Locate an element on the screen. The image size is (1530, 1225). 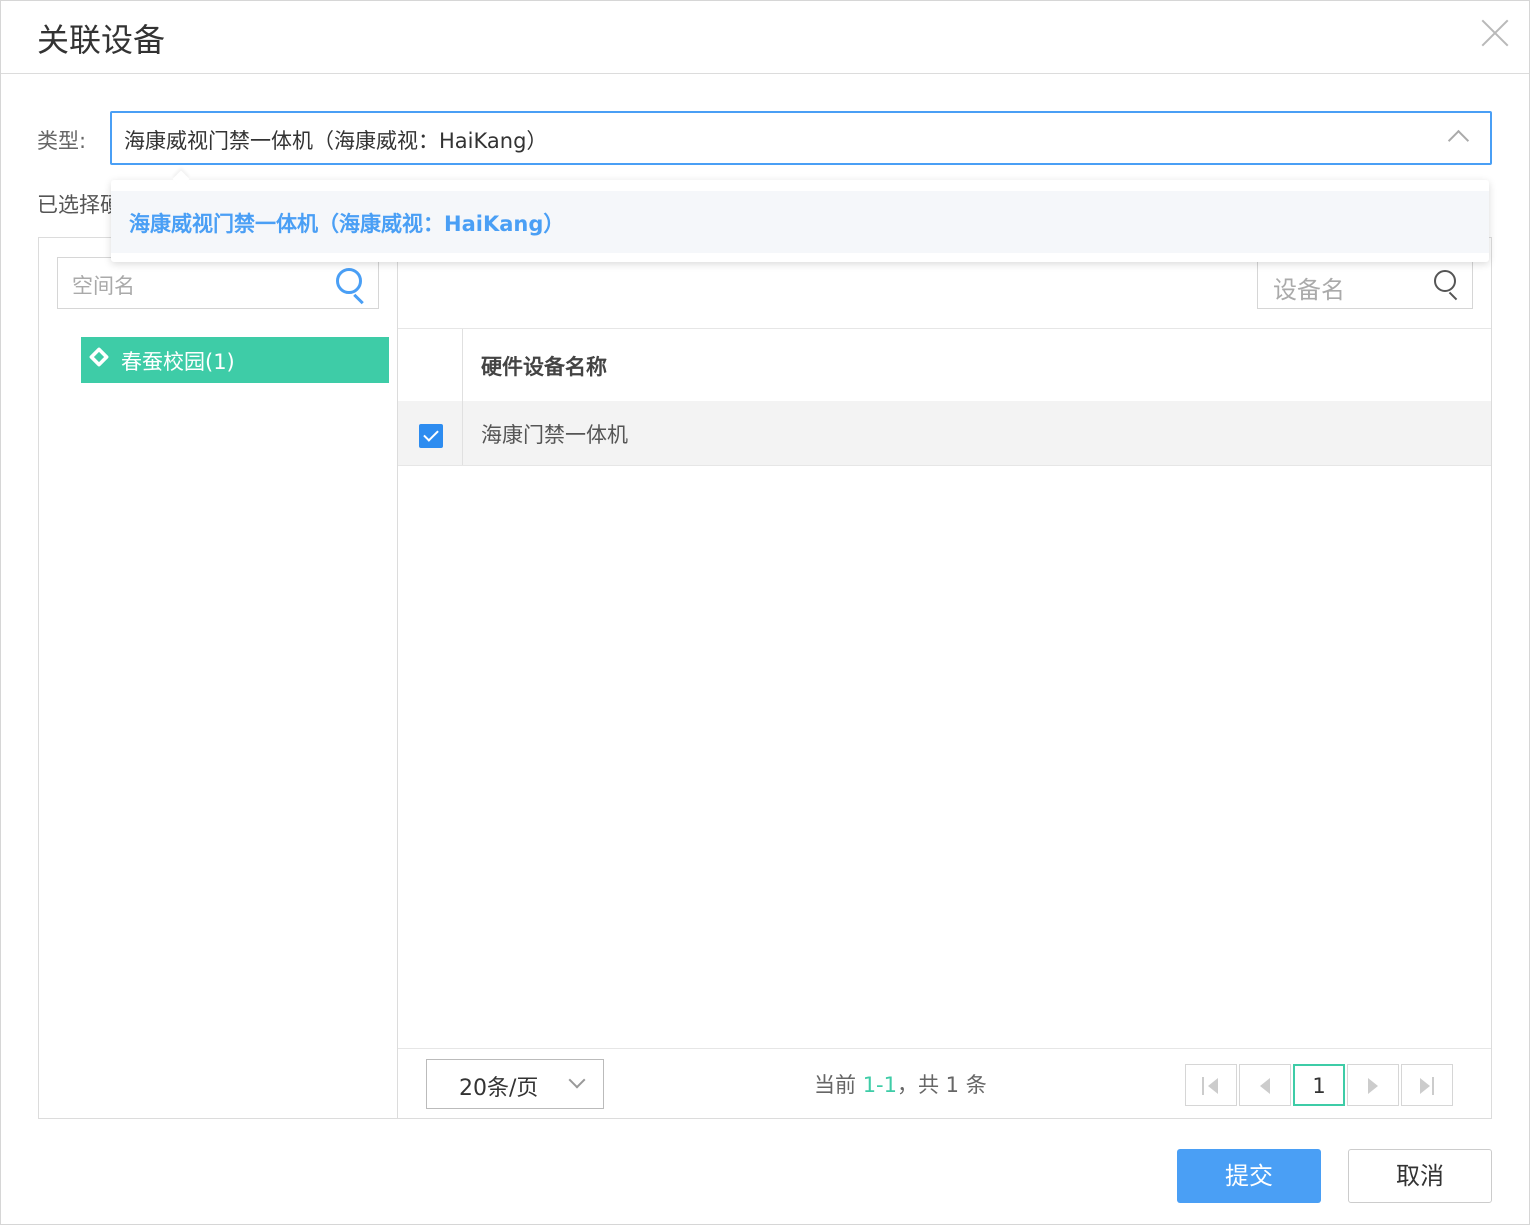
space-search-input: 空间名 is located at coordinates (218, 283).